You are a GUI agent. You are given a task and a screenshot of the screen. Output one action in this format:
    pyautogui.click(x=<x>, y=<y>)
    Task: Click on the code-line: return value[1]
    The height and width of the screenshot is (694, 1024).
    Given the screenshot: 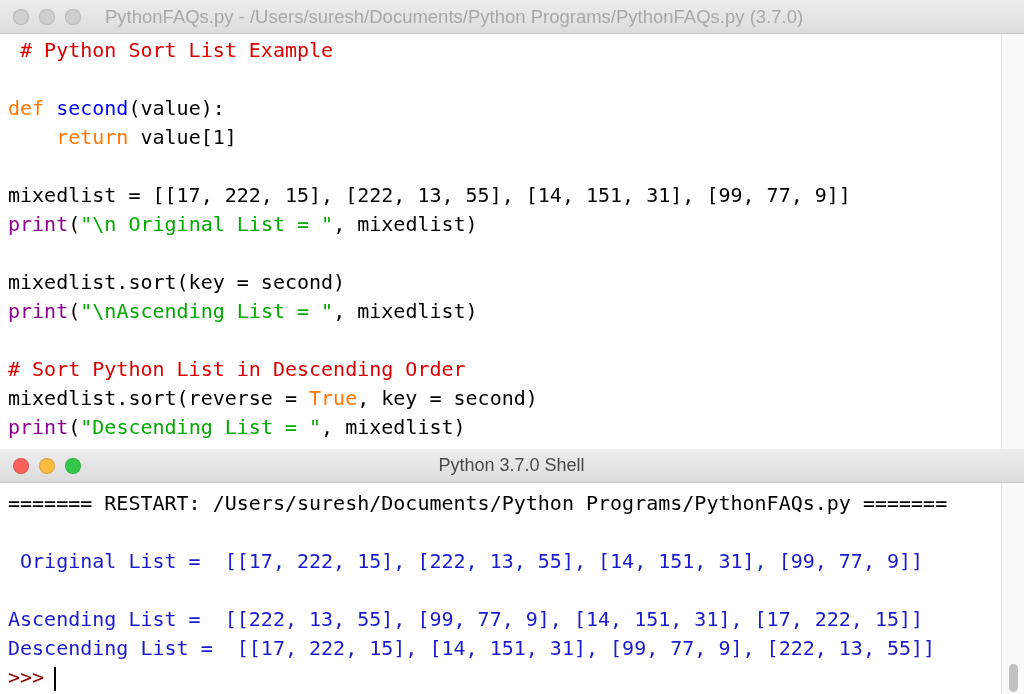 What is the action you would take?
    pyautogui.click(x=146, y=137)
    